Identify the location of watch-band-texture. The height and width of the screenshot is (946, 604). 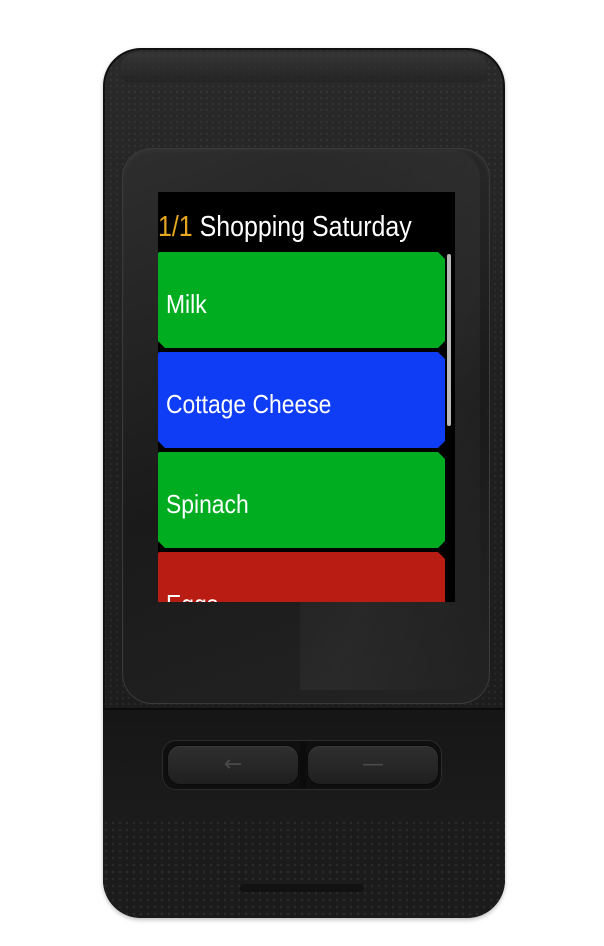
(304, 869).